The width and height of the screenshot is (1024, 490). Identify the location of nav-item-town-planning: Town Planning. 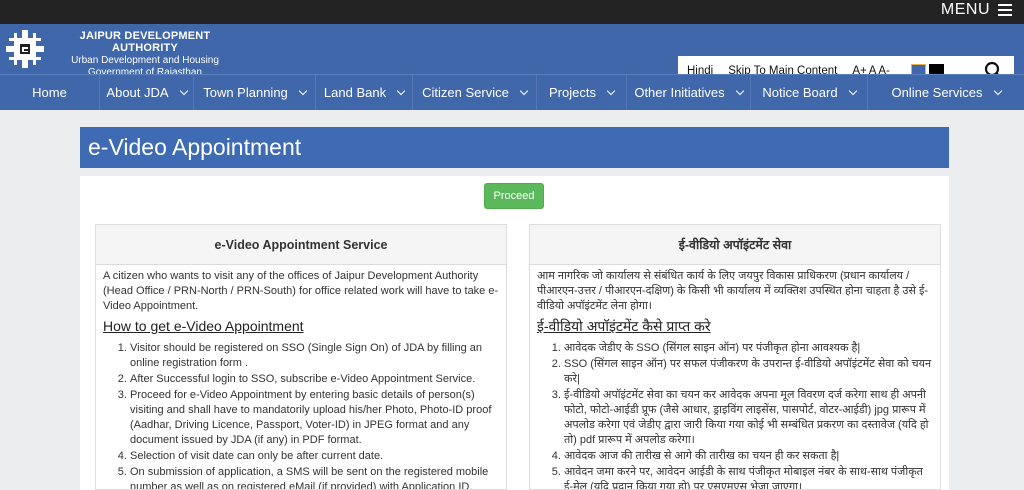
(255, 92).